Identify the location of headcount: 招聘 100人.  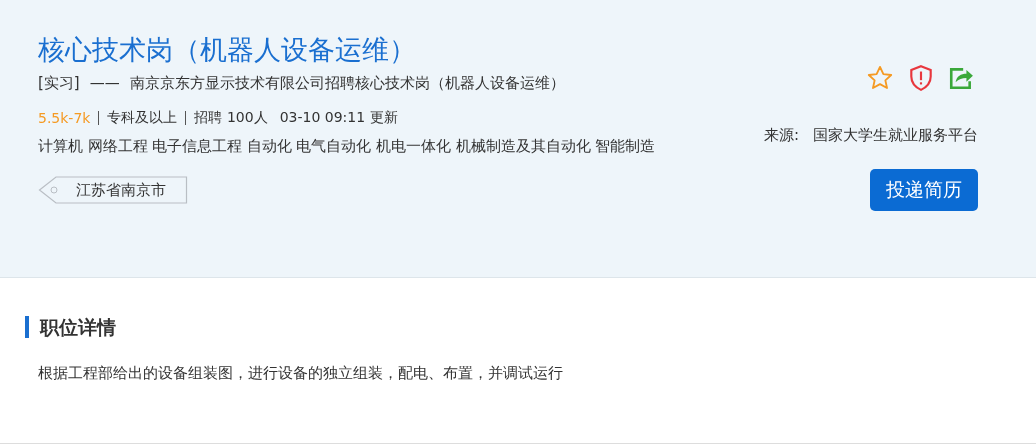
(231, 118).